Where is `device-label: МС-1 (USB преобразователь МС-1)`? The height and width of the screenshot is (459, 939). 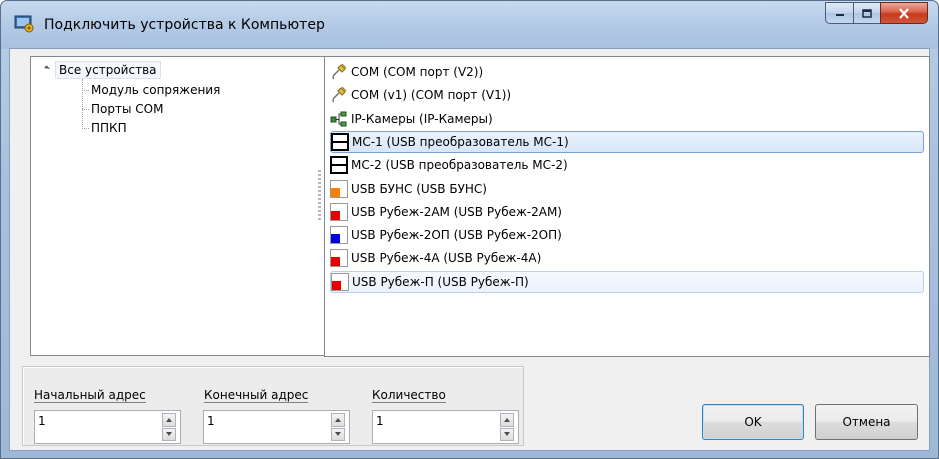
device-label: МС-1 (USB преобразователь МС-1) is located at coordinates (460, 141).